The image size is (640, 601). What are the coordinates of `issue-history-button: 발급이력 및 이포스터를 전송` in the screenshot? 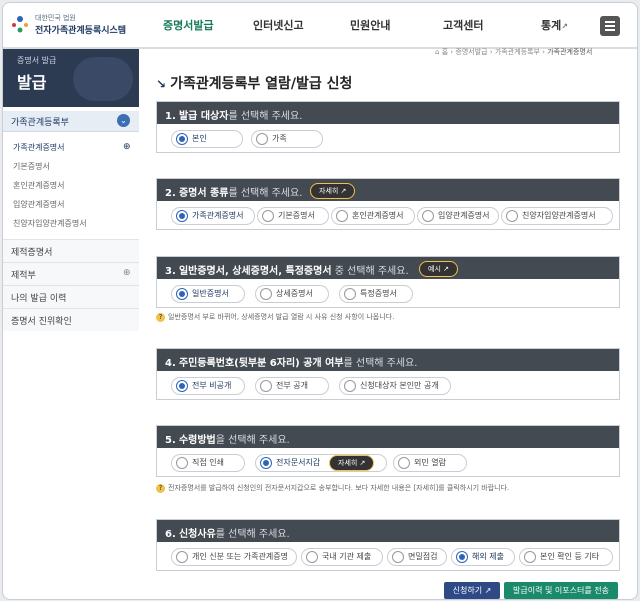 It's located at (561, 590).